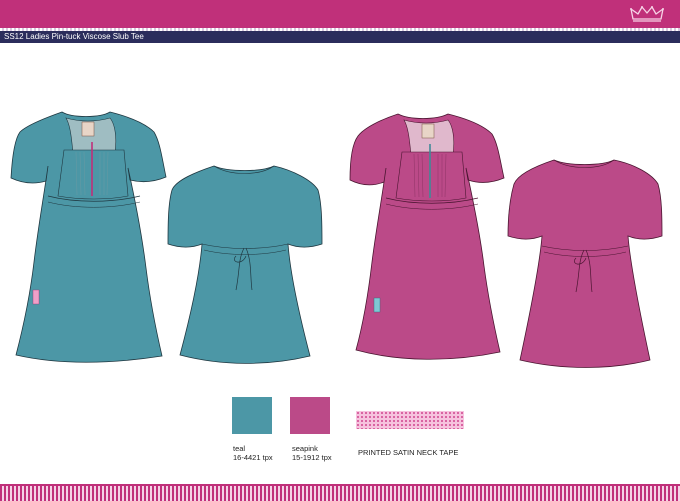  Describe the element at coordinates (312, 457) in the screenshot. I see `swatch-seapink-code: 15-1912 tpx` at that location.